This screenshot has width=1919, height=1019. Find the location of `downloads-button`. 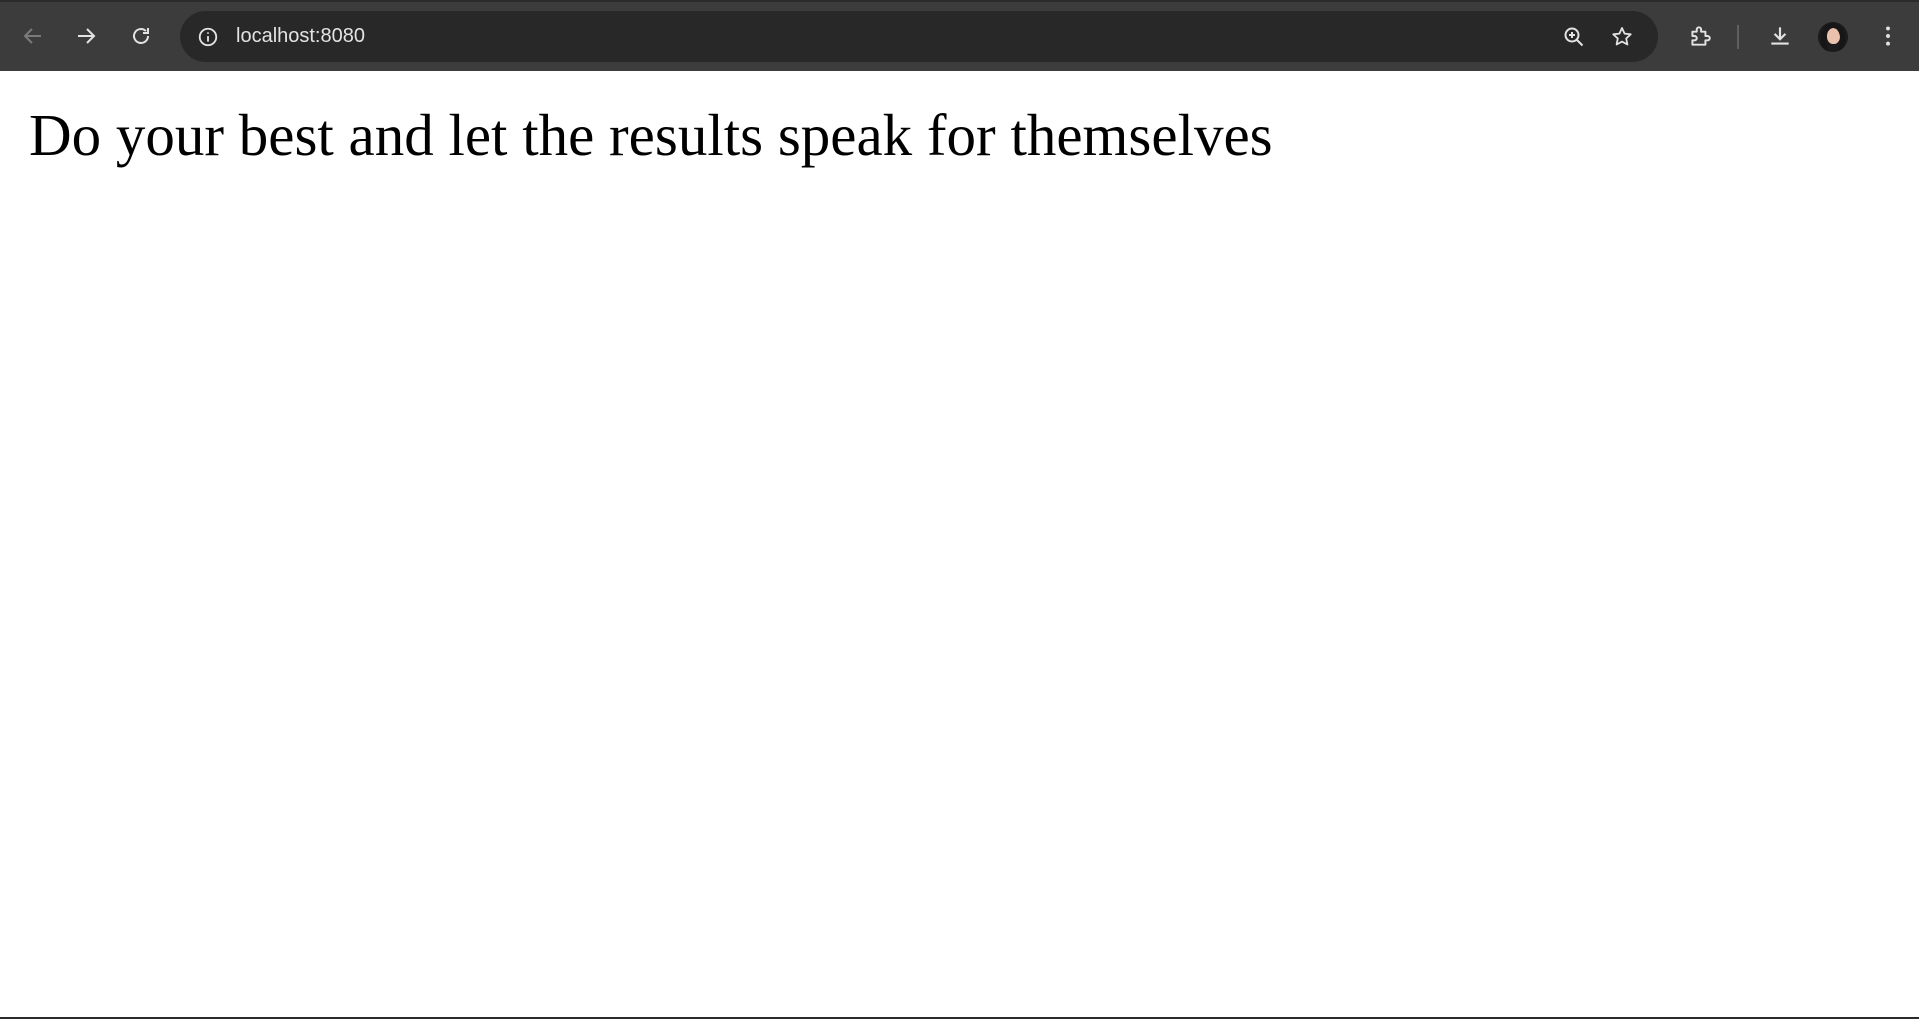

downloads-button is located at coordinates (1780, 36).